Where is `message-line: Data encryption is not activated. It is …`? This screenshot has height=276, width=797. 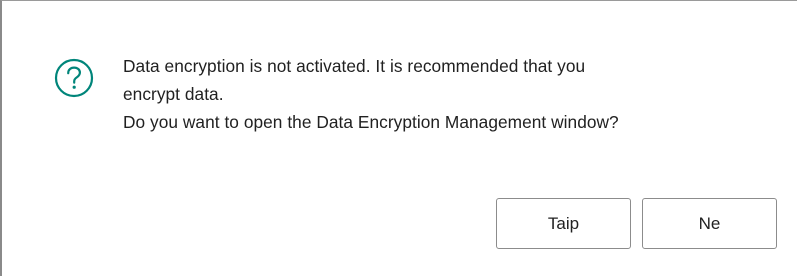 message-line: Data encryption is not activated. It is … is located at coordinates (354, 66).